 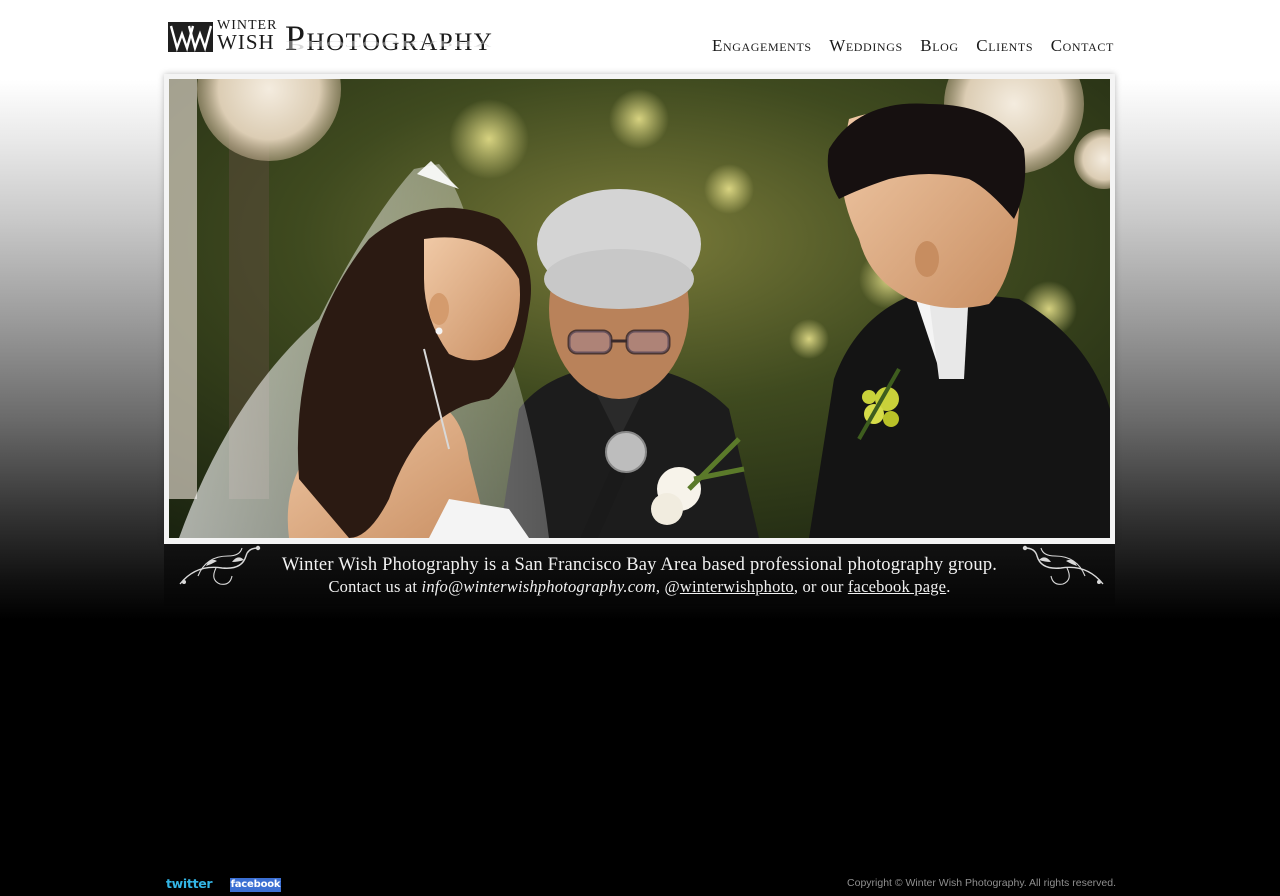 I want to click on logo-ww-mark-icon, so click(x=190, y=37).